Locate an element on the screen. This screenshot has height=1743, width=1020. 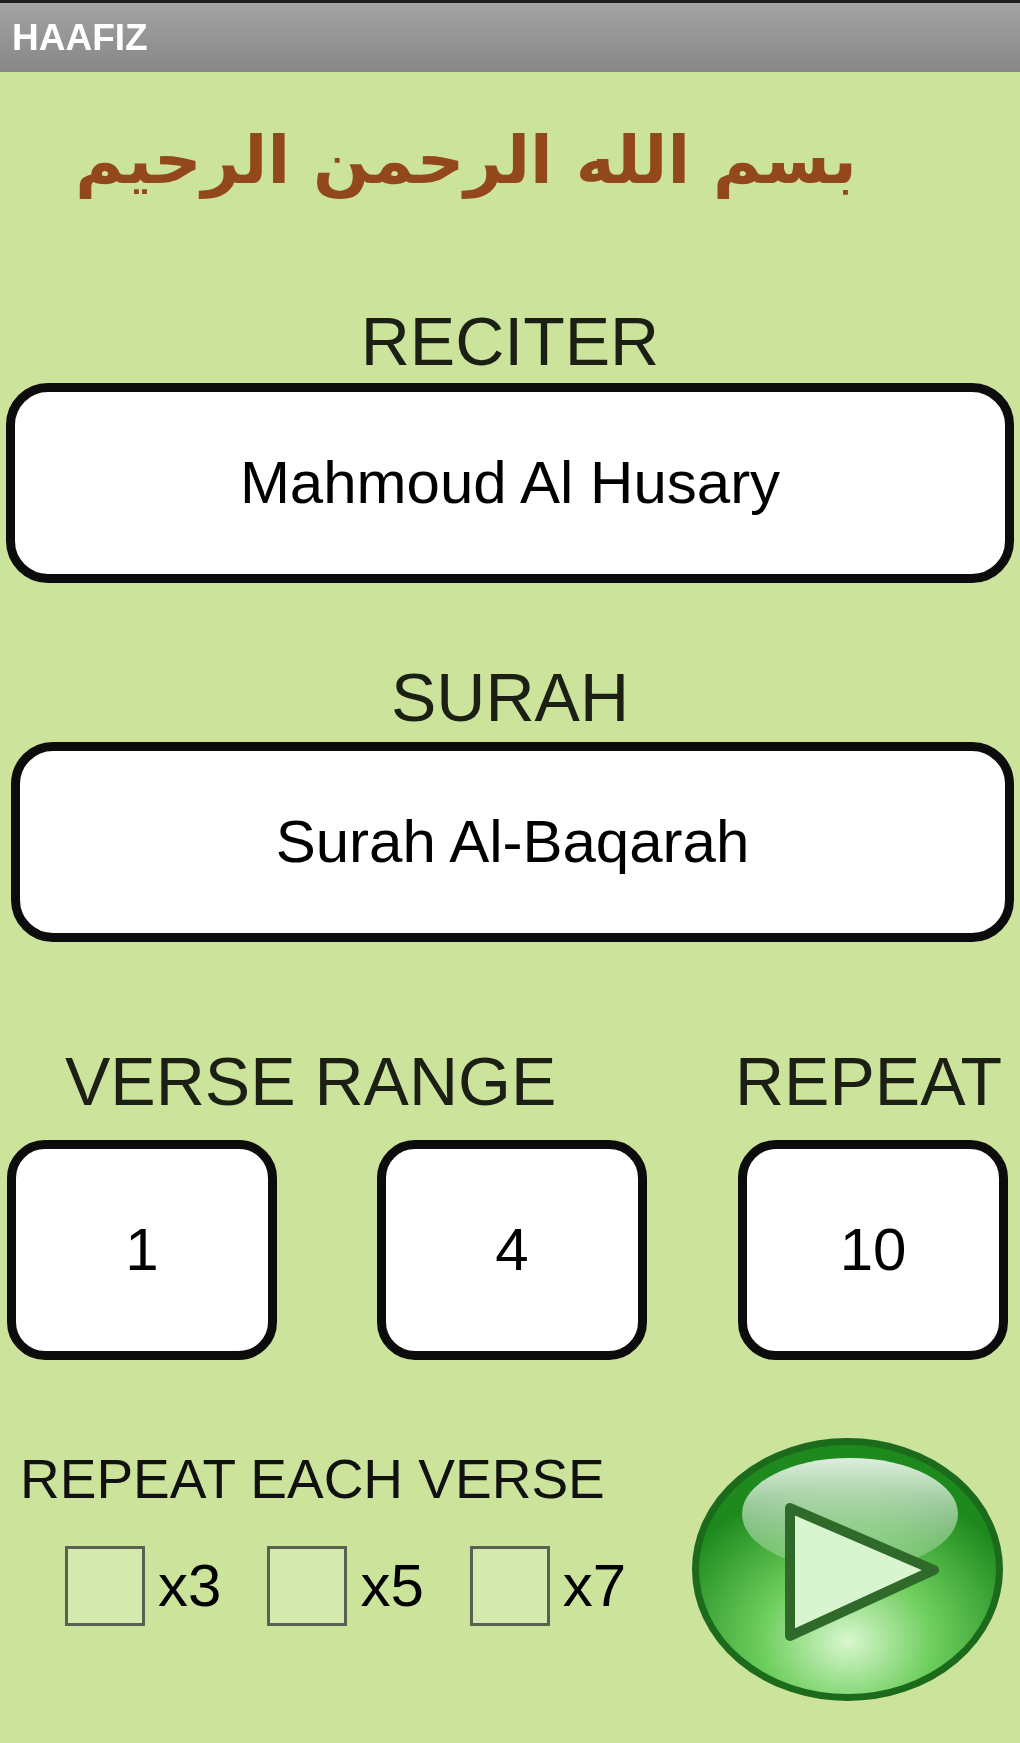
verse-range-label: VERSE RANGE is located at coordinates (311, 1081).